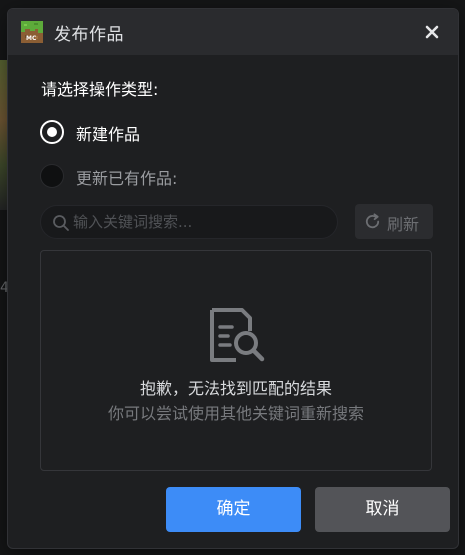 Image resolution: width=465 pixels, height=555 pixels. What do you see at coordinates (127, 178) in the screenshot?
I see `radio-update-work-label: 更新已有作品:` at bounding box center [127, 178].